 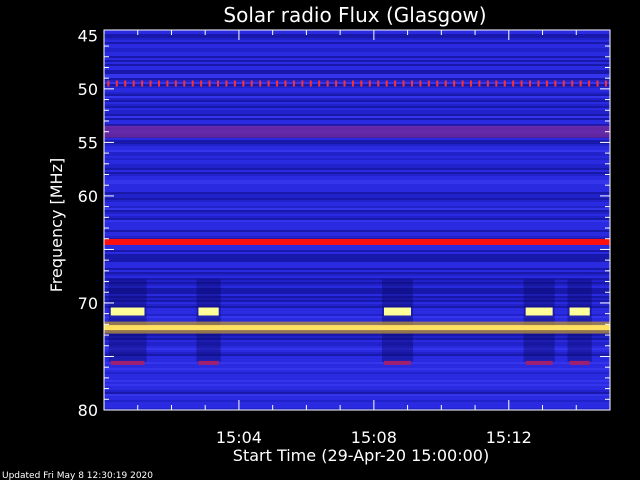 I want to click on x-tick-label: 15:08, so click(x=374, y=437).